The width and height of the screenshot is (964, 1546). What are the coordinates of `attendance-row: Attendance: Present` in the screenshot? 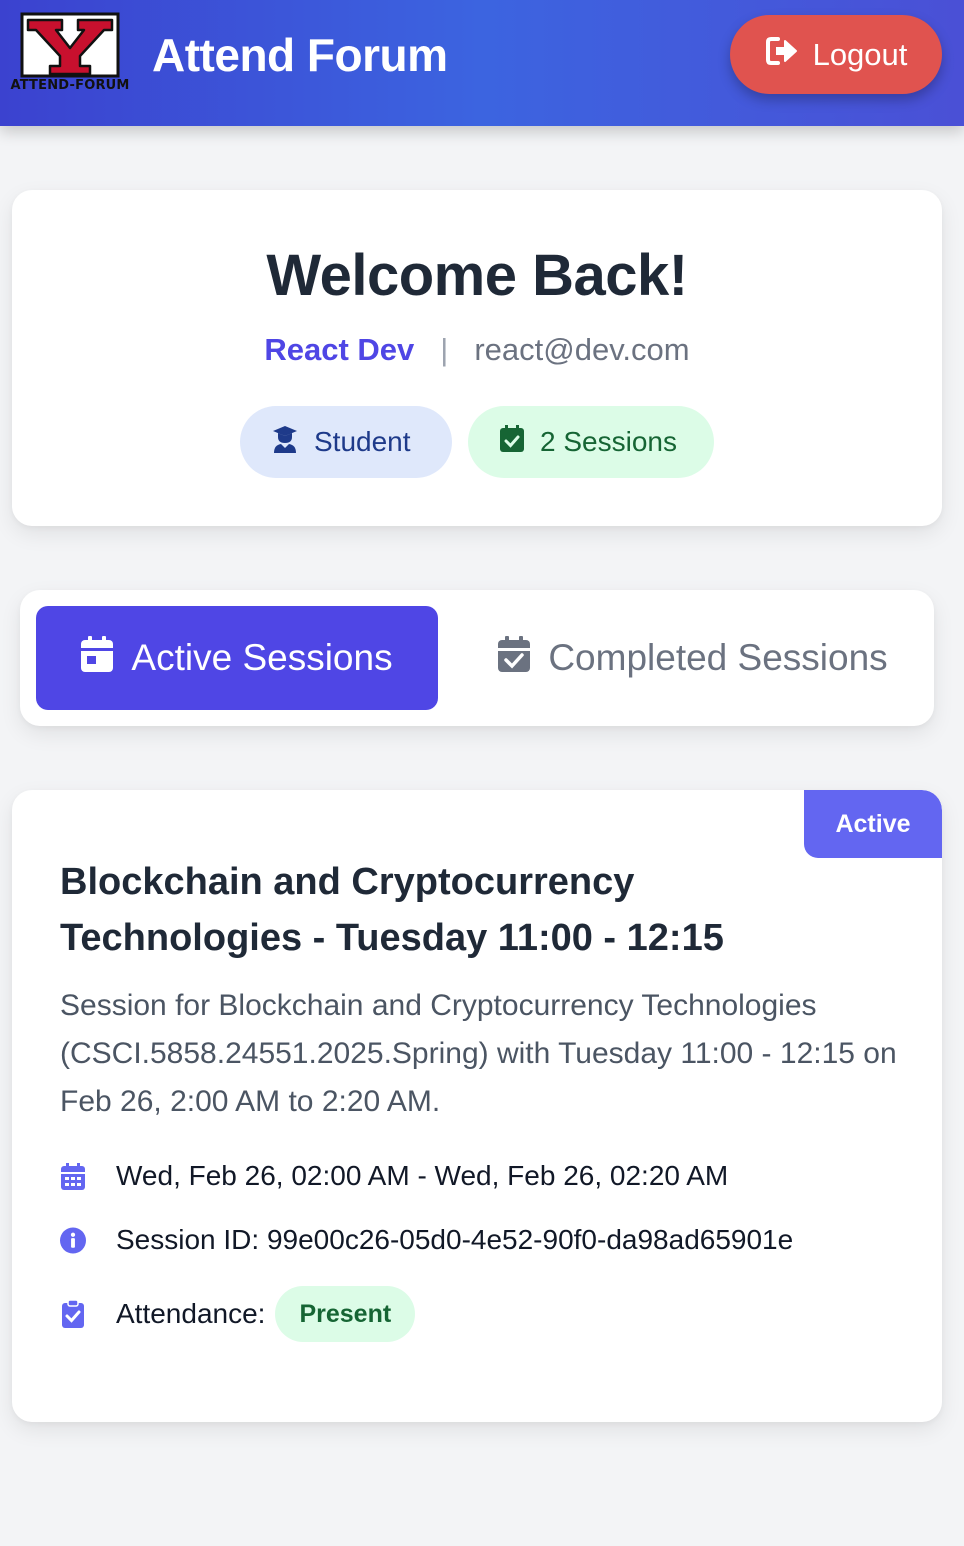 It's located at (238, 1314).